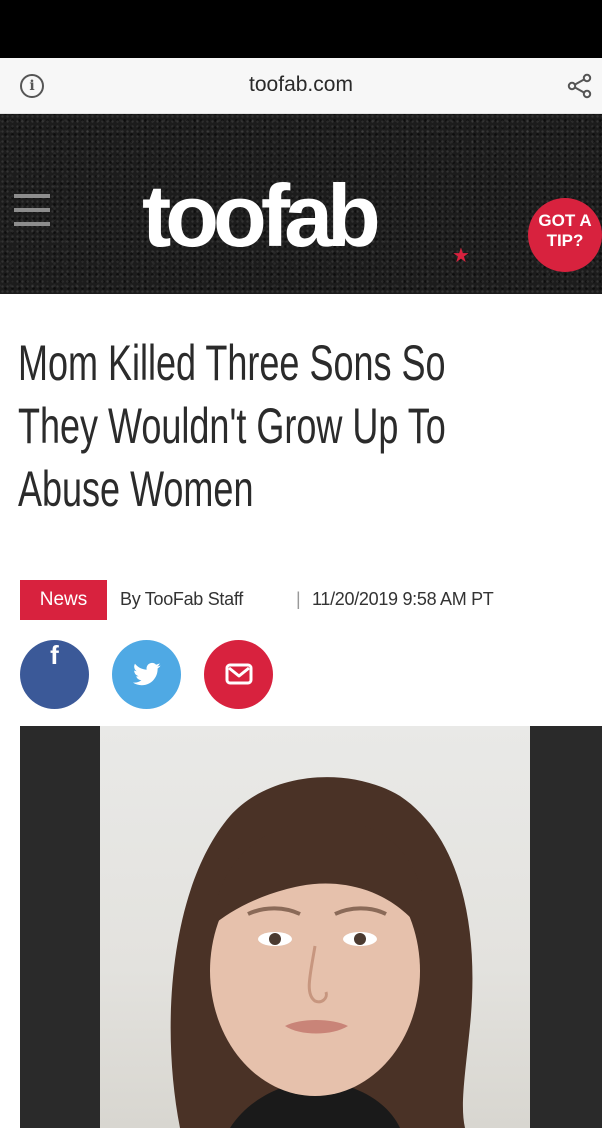  I want to click on email-share-button, so click(238, 674).